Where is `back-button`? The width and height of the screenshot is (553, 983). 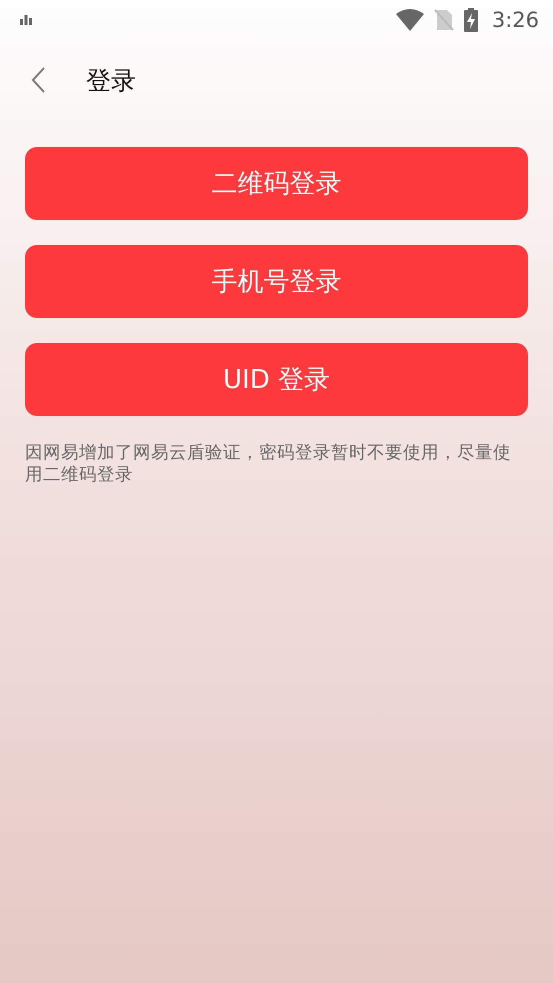 back-button is located at coordinates (38, 80).